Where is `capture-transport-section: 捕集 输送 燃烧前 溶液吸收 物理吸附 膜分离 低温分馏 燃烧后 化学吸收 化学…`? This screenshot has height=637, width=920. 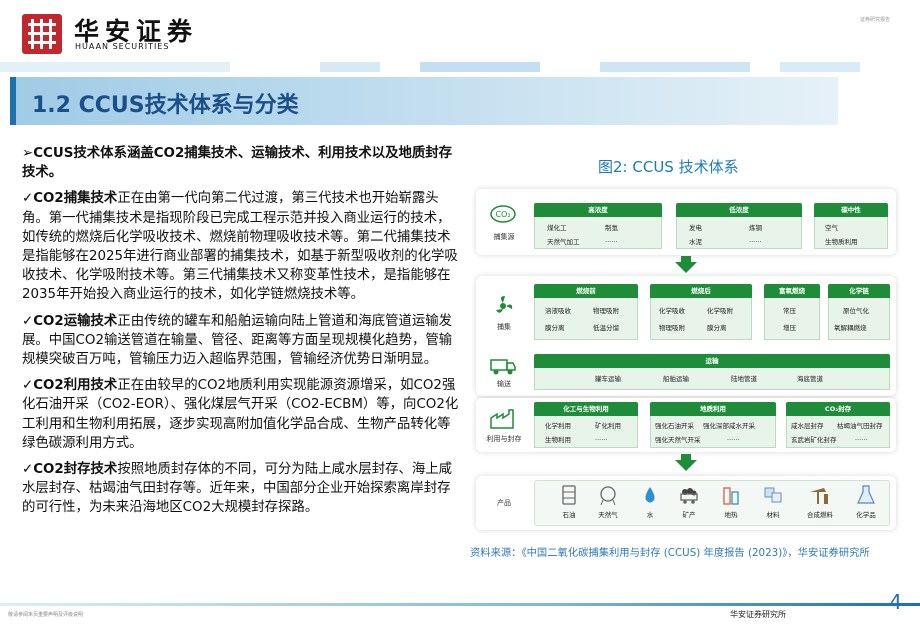
capture-transport-section: 捕集 输送 燃烧前 溶液吸收 物理吸附 膜分离 低温分馏 燃烧后 化学吸收 化学… is located at coordinates (686, 336).